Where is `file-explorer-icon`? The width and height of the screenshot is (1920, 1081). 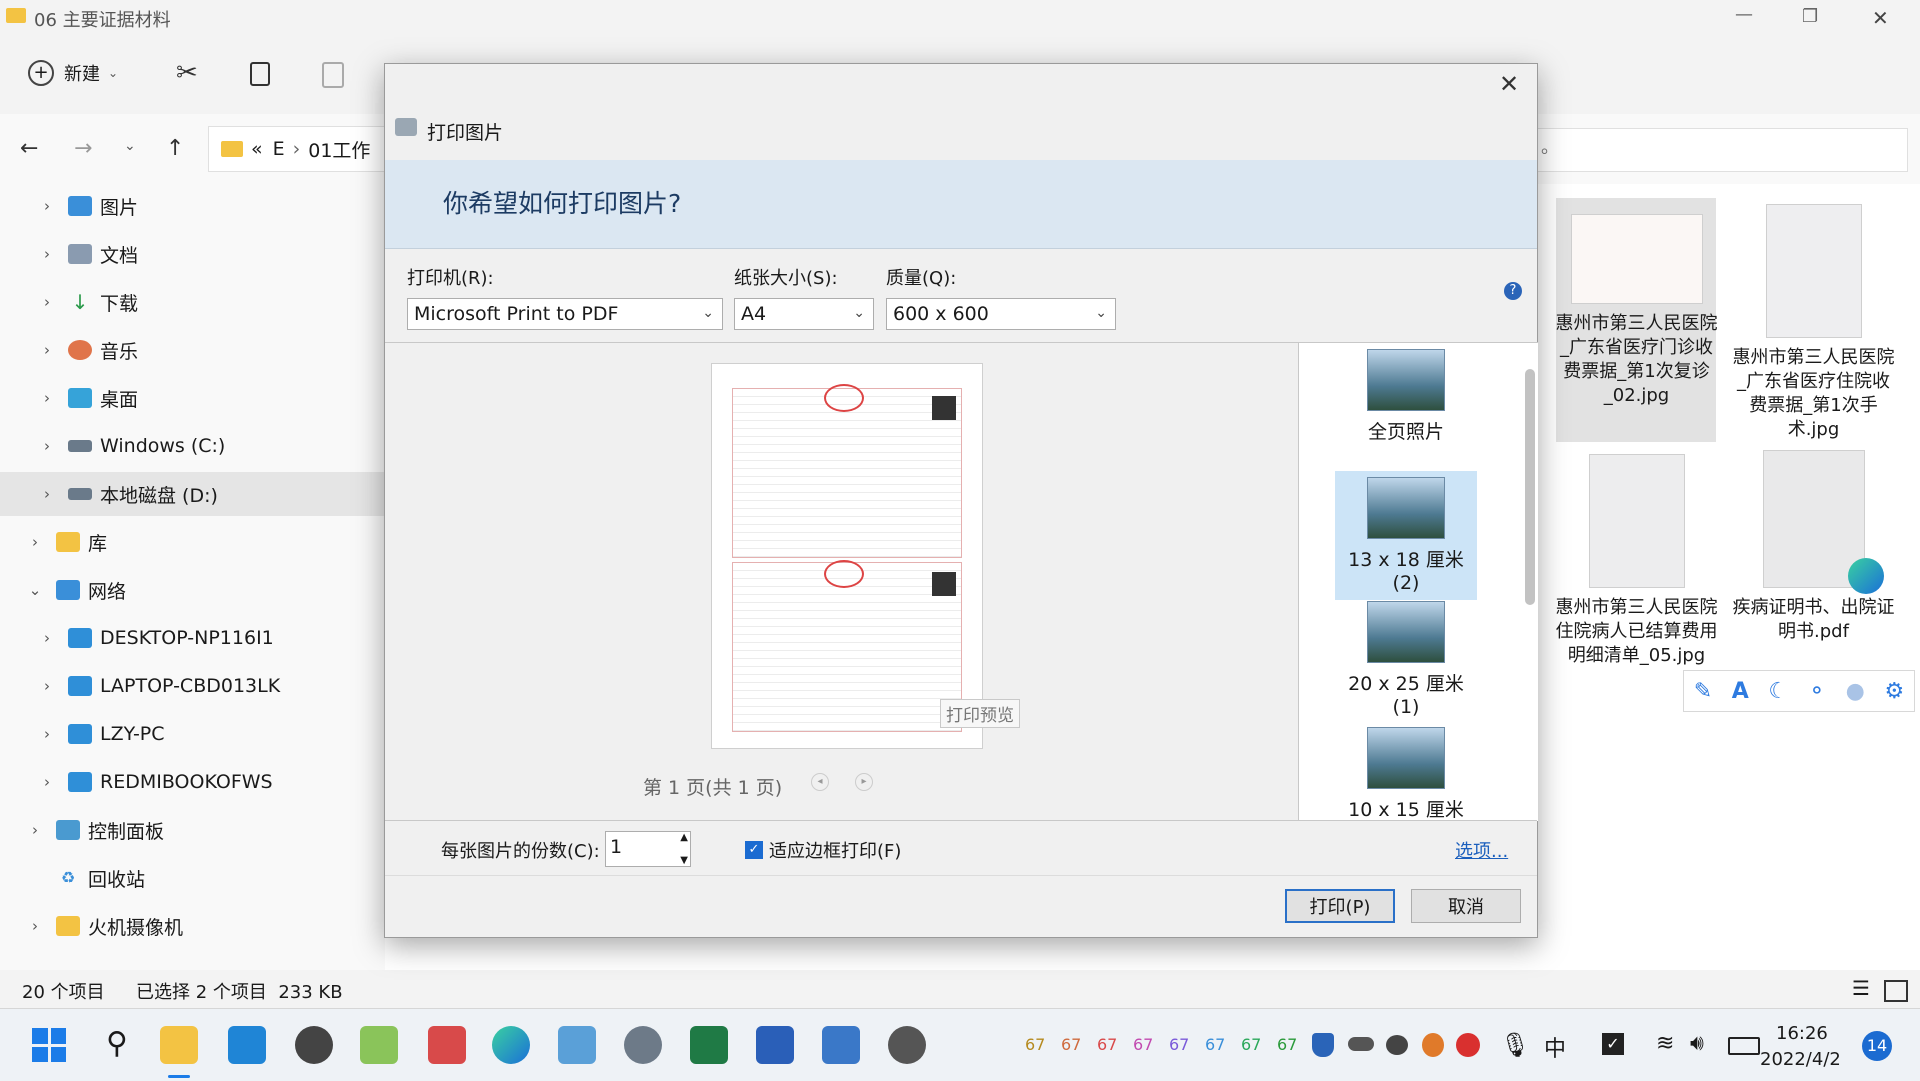
file-explorer-icon is located at coordinates (179, 1045).